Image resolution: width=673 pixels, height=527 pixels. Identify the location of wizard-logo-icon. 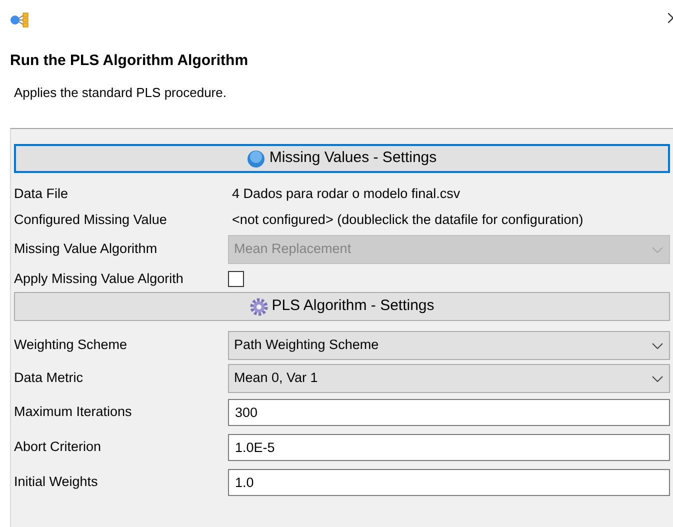
(20, 20).